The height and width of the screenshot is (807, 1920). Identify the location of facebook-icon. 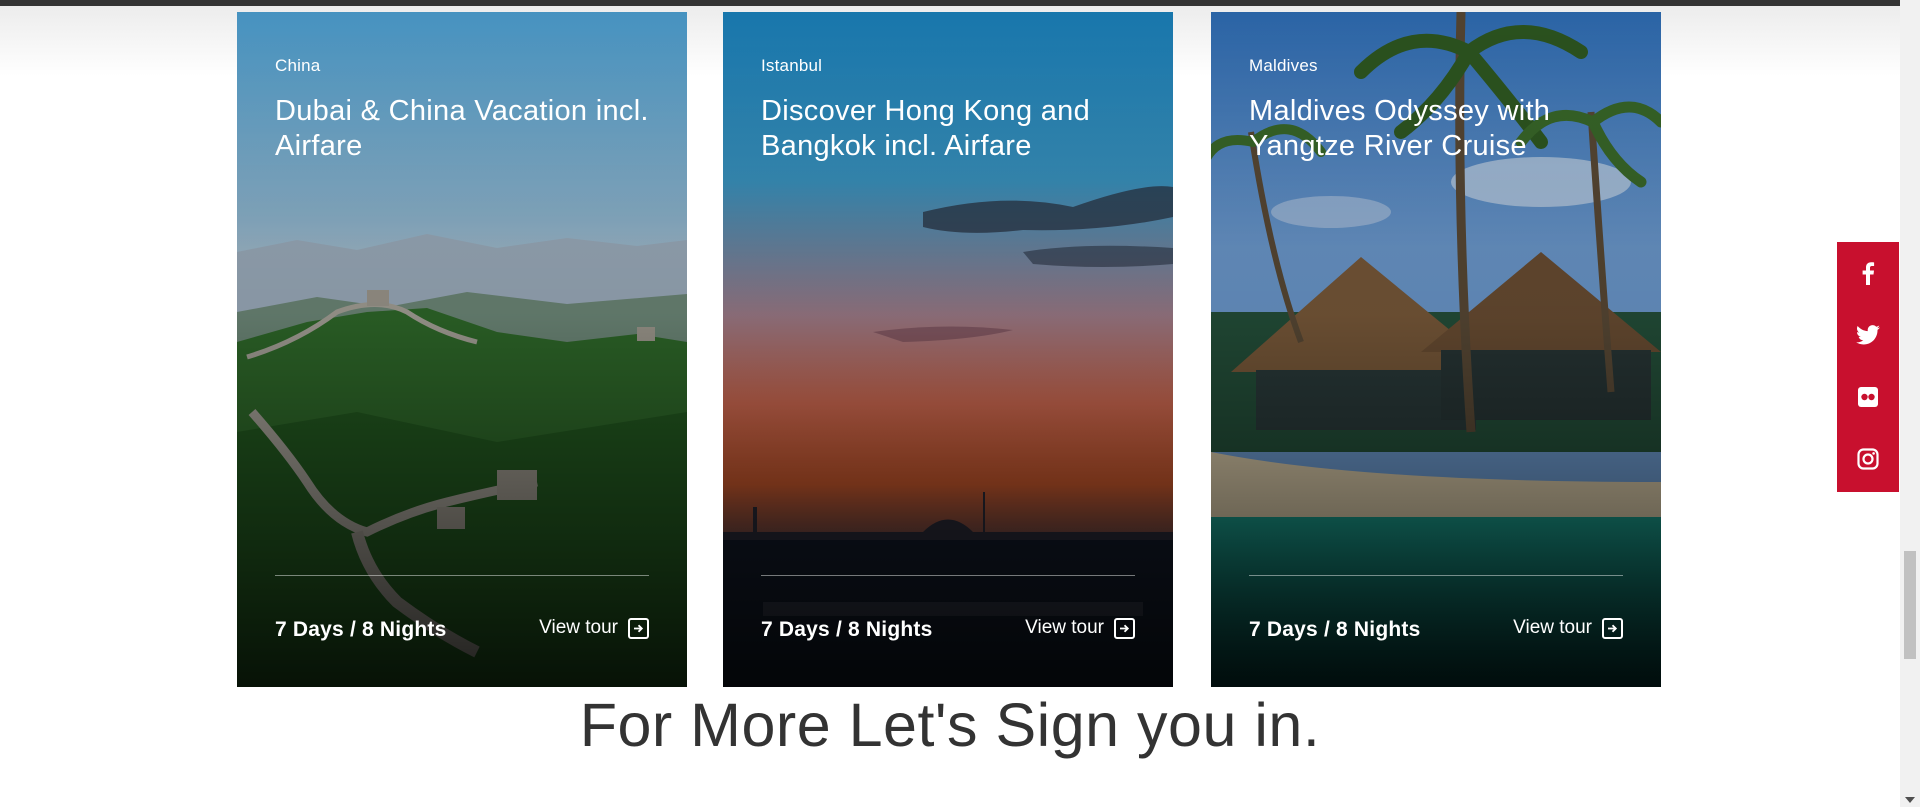
(1868, 273).